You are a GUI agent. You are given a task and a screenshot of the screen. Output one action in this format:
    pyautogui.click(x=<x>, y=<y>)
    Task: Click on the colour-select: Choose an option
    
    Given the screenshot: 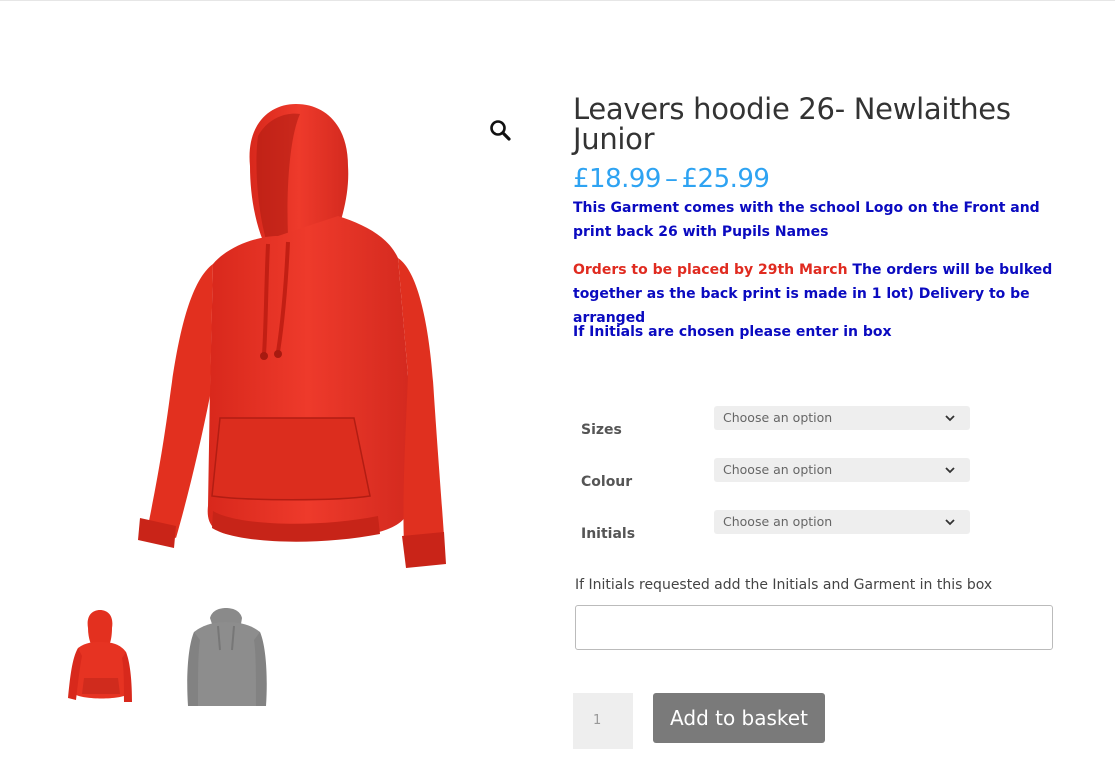 What is the action you would take?
    pyautogui.click(x=842, y=470)
    